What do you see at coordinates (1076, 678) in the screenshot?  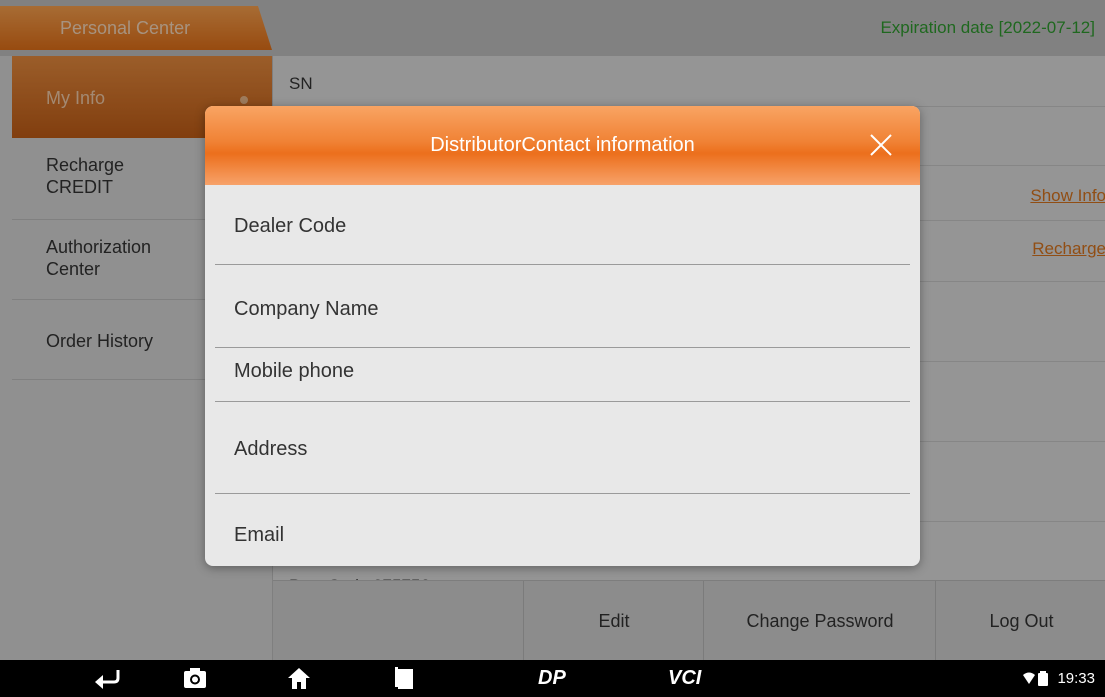 I see `status-time: 19:33` at bounding box center [1076, 678].